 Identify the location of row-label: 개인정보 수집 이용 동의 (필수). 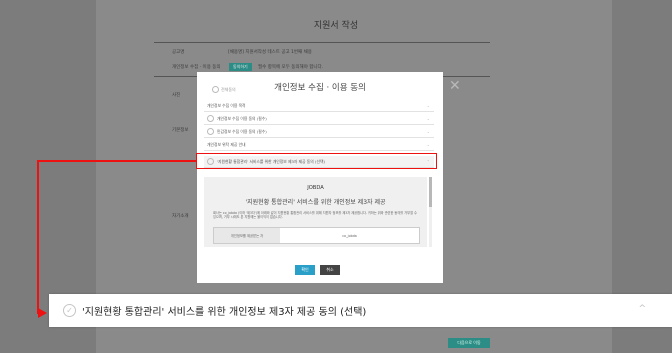
(242, 118).